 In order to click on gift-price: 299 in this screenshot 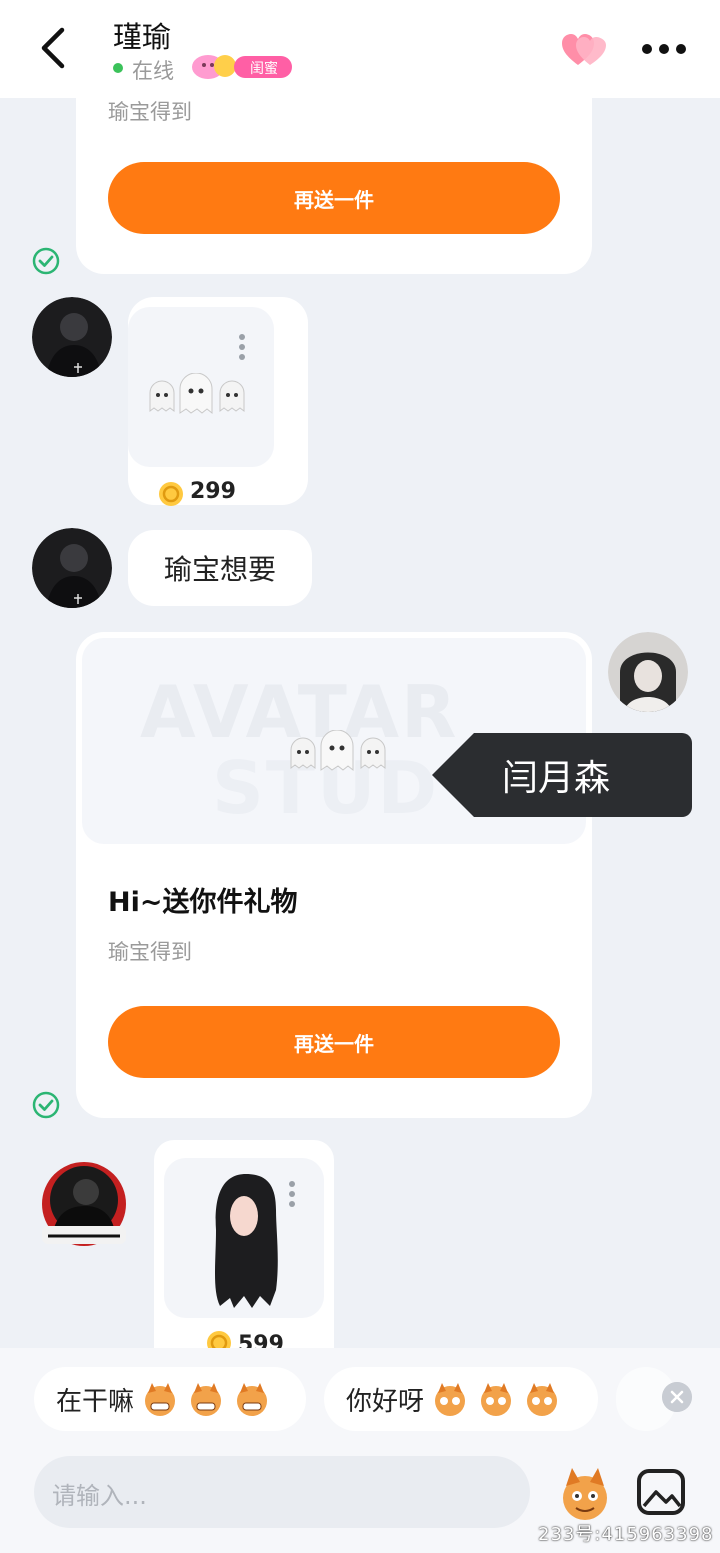, I will do `click(213, 491)`.